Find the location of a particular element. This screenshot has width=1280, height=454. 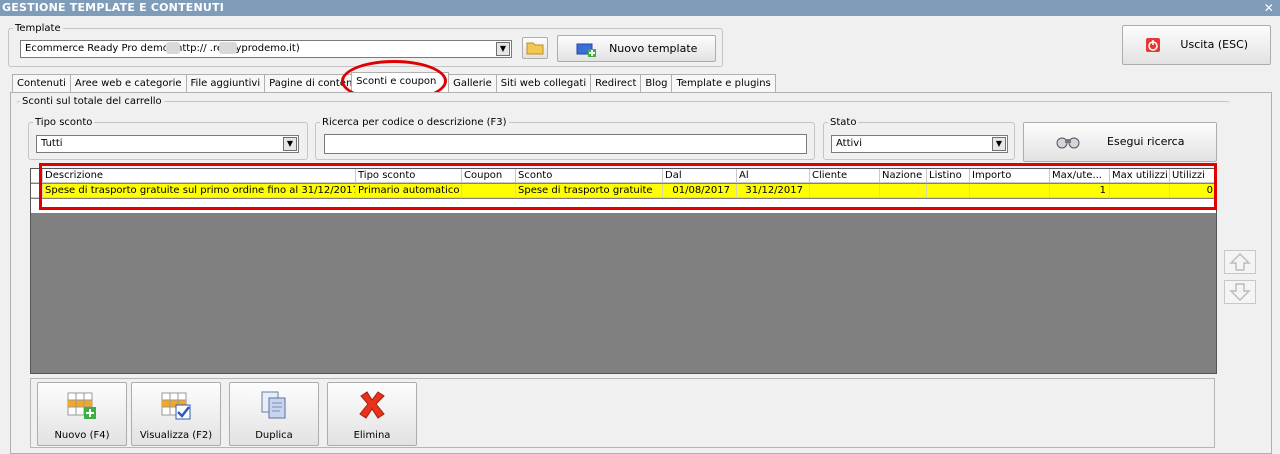

duplicate-button-label: Duplica is located at coordinates (274, 435).